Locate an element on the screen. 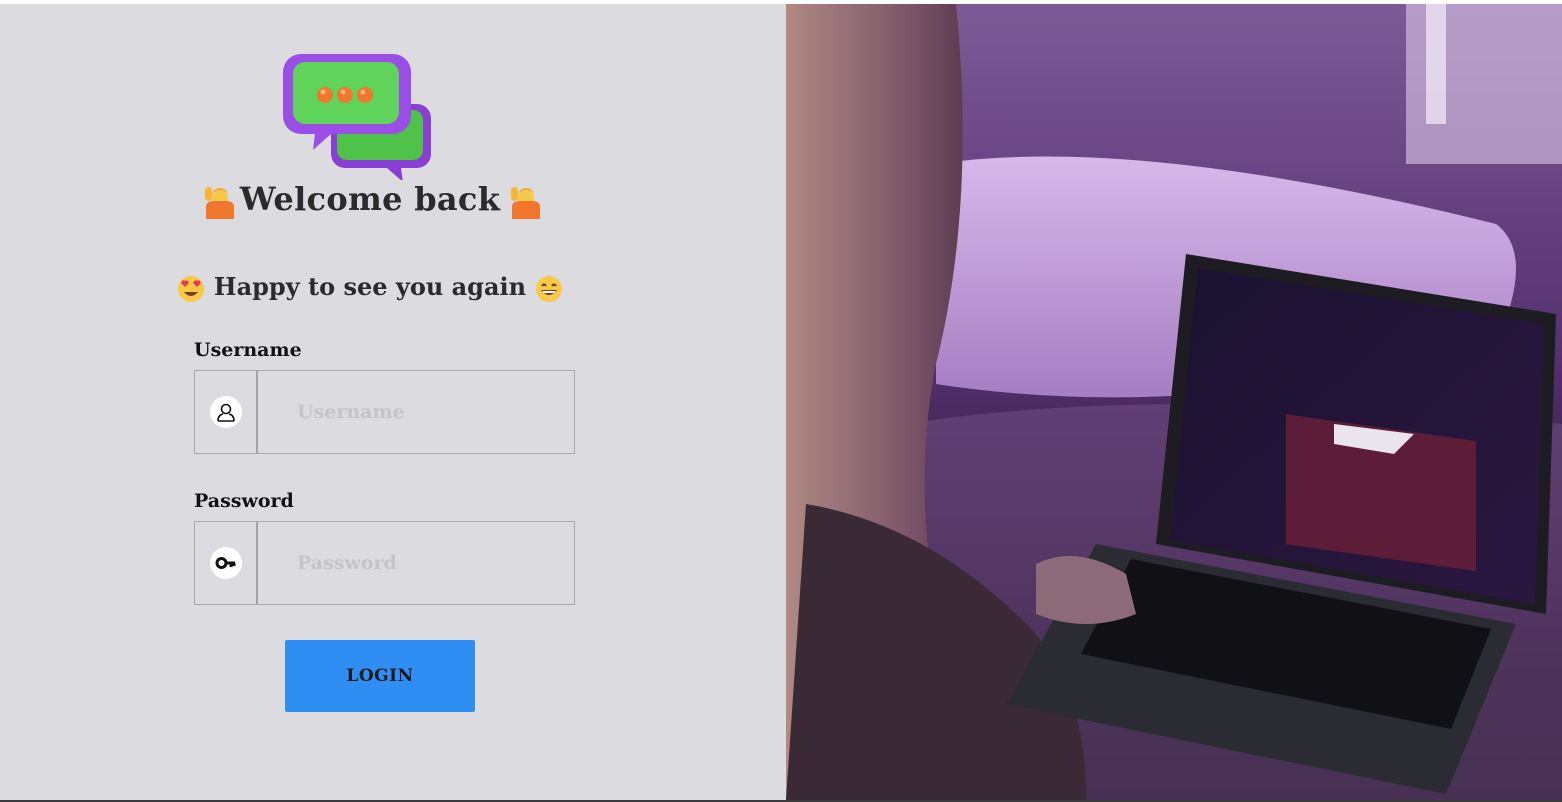 This screenshot has height=802, width=1562. welcome-heading: Welcome back is located at coordinates (370, 199).